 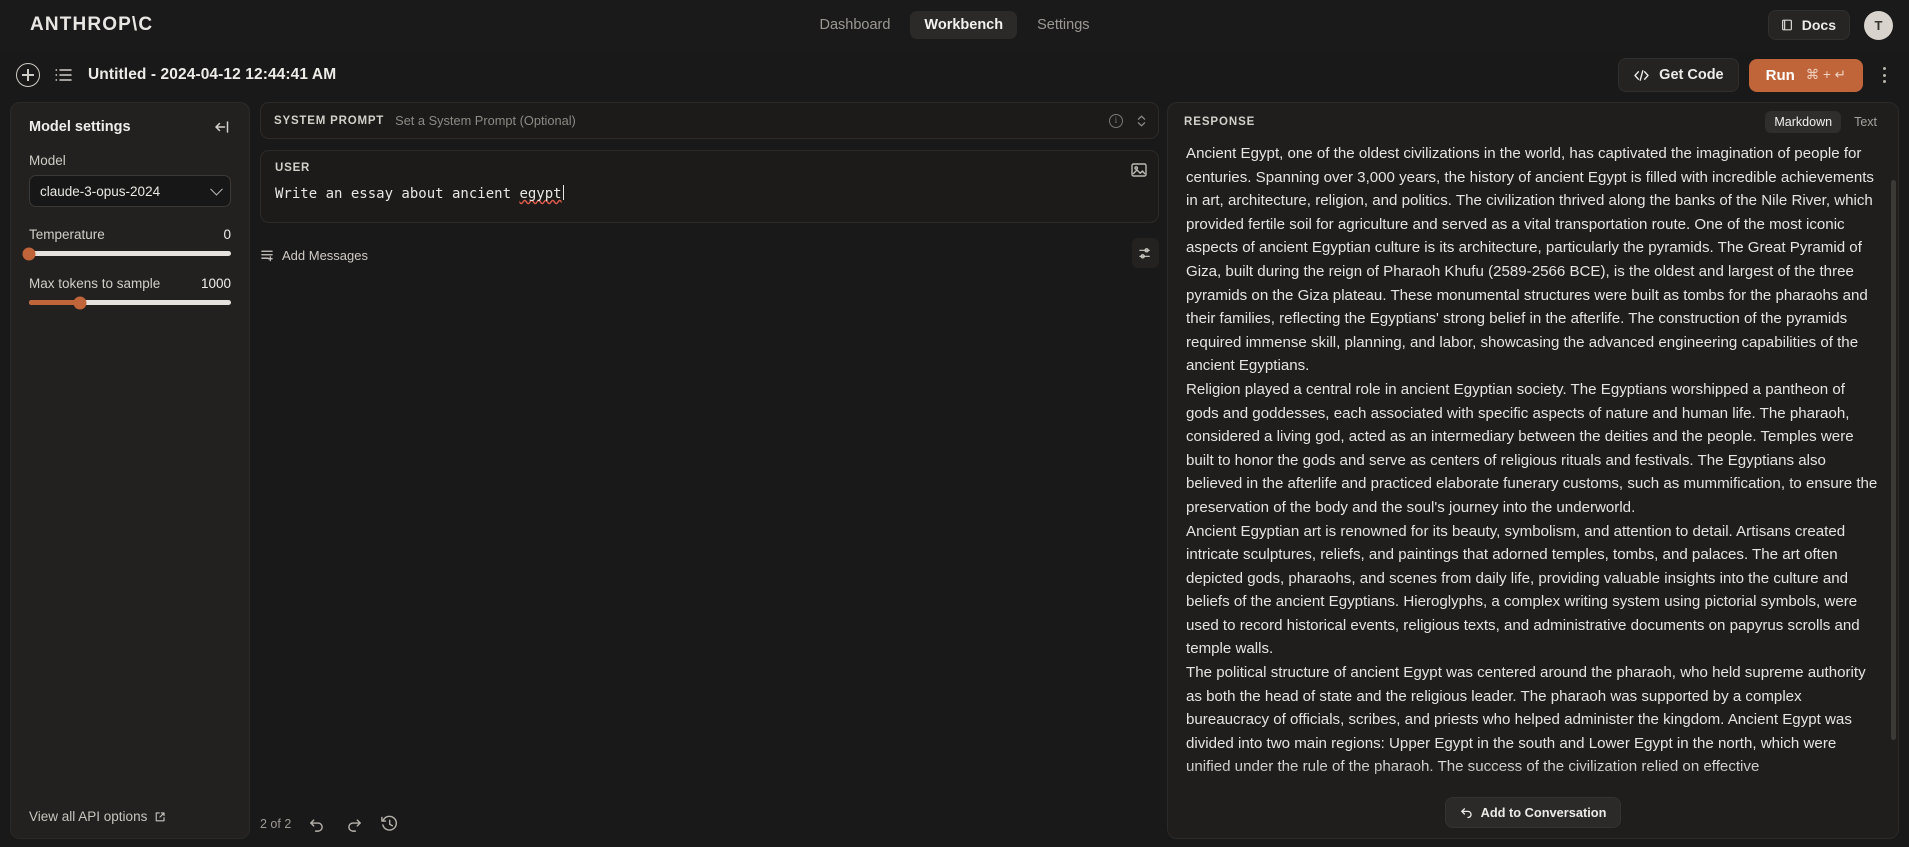 I want to click on prompt-footer-controls: 2 of 2, so click(x=329, y=823).